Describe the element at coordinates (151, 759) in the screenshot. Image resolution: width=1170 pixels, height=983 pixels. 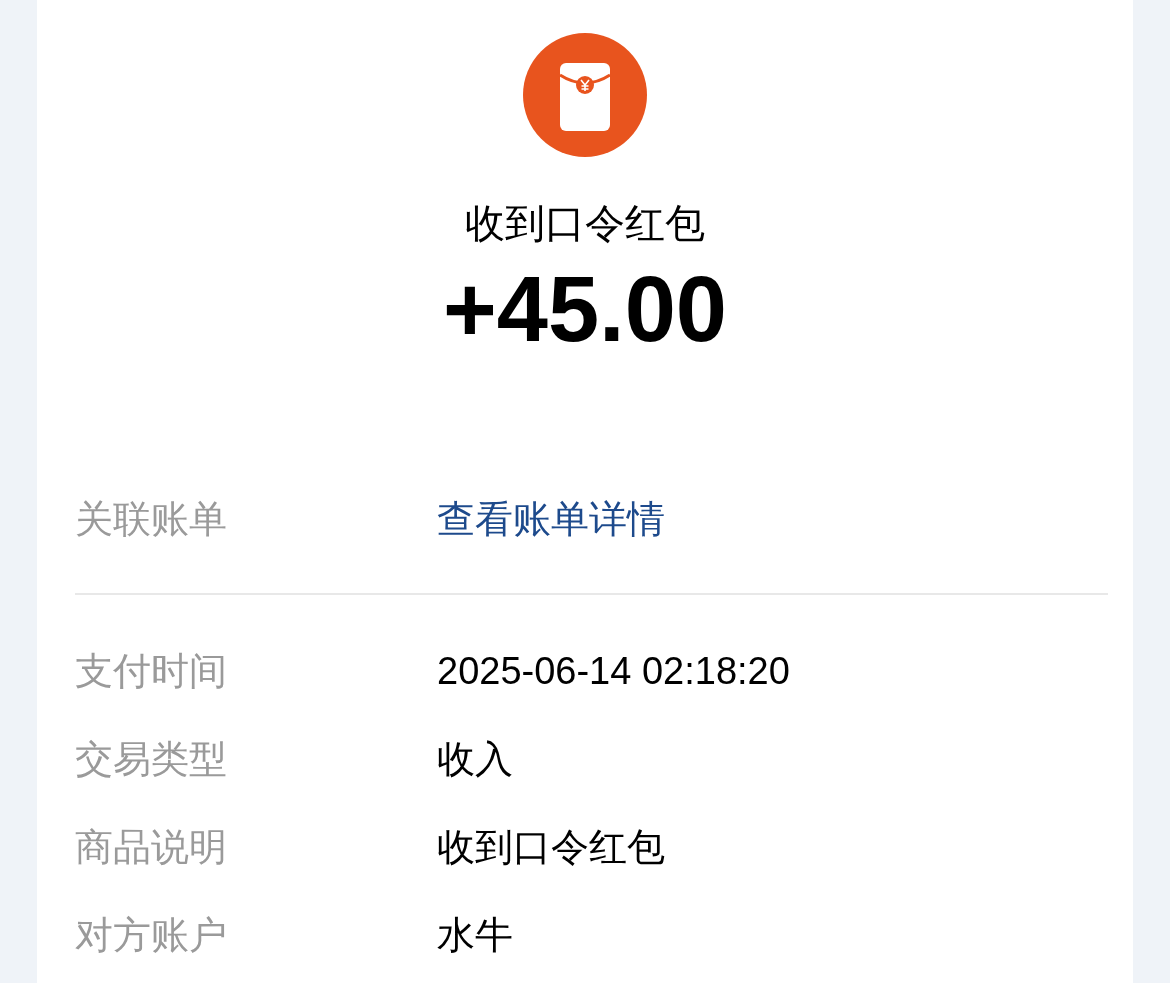
I see `row-label: 交易类型` at that location.